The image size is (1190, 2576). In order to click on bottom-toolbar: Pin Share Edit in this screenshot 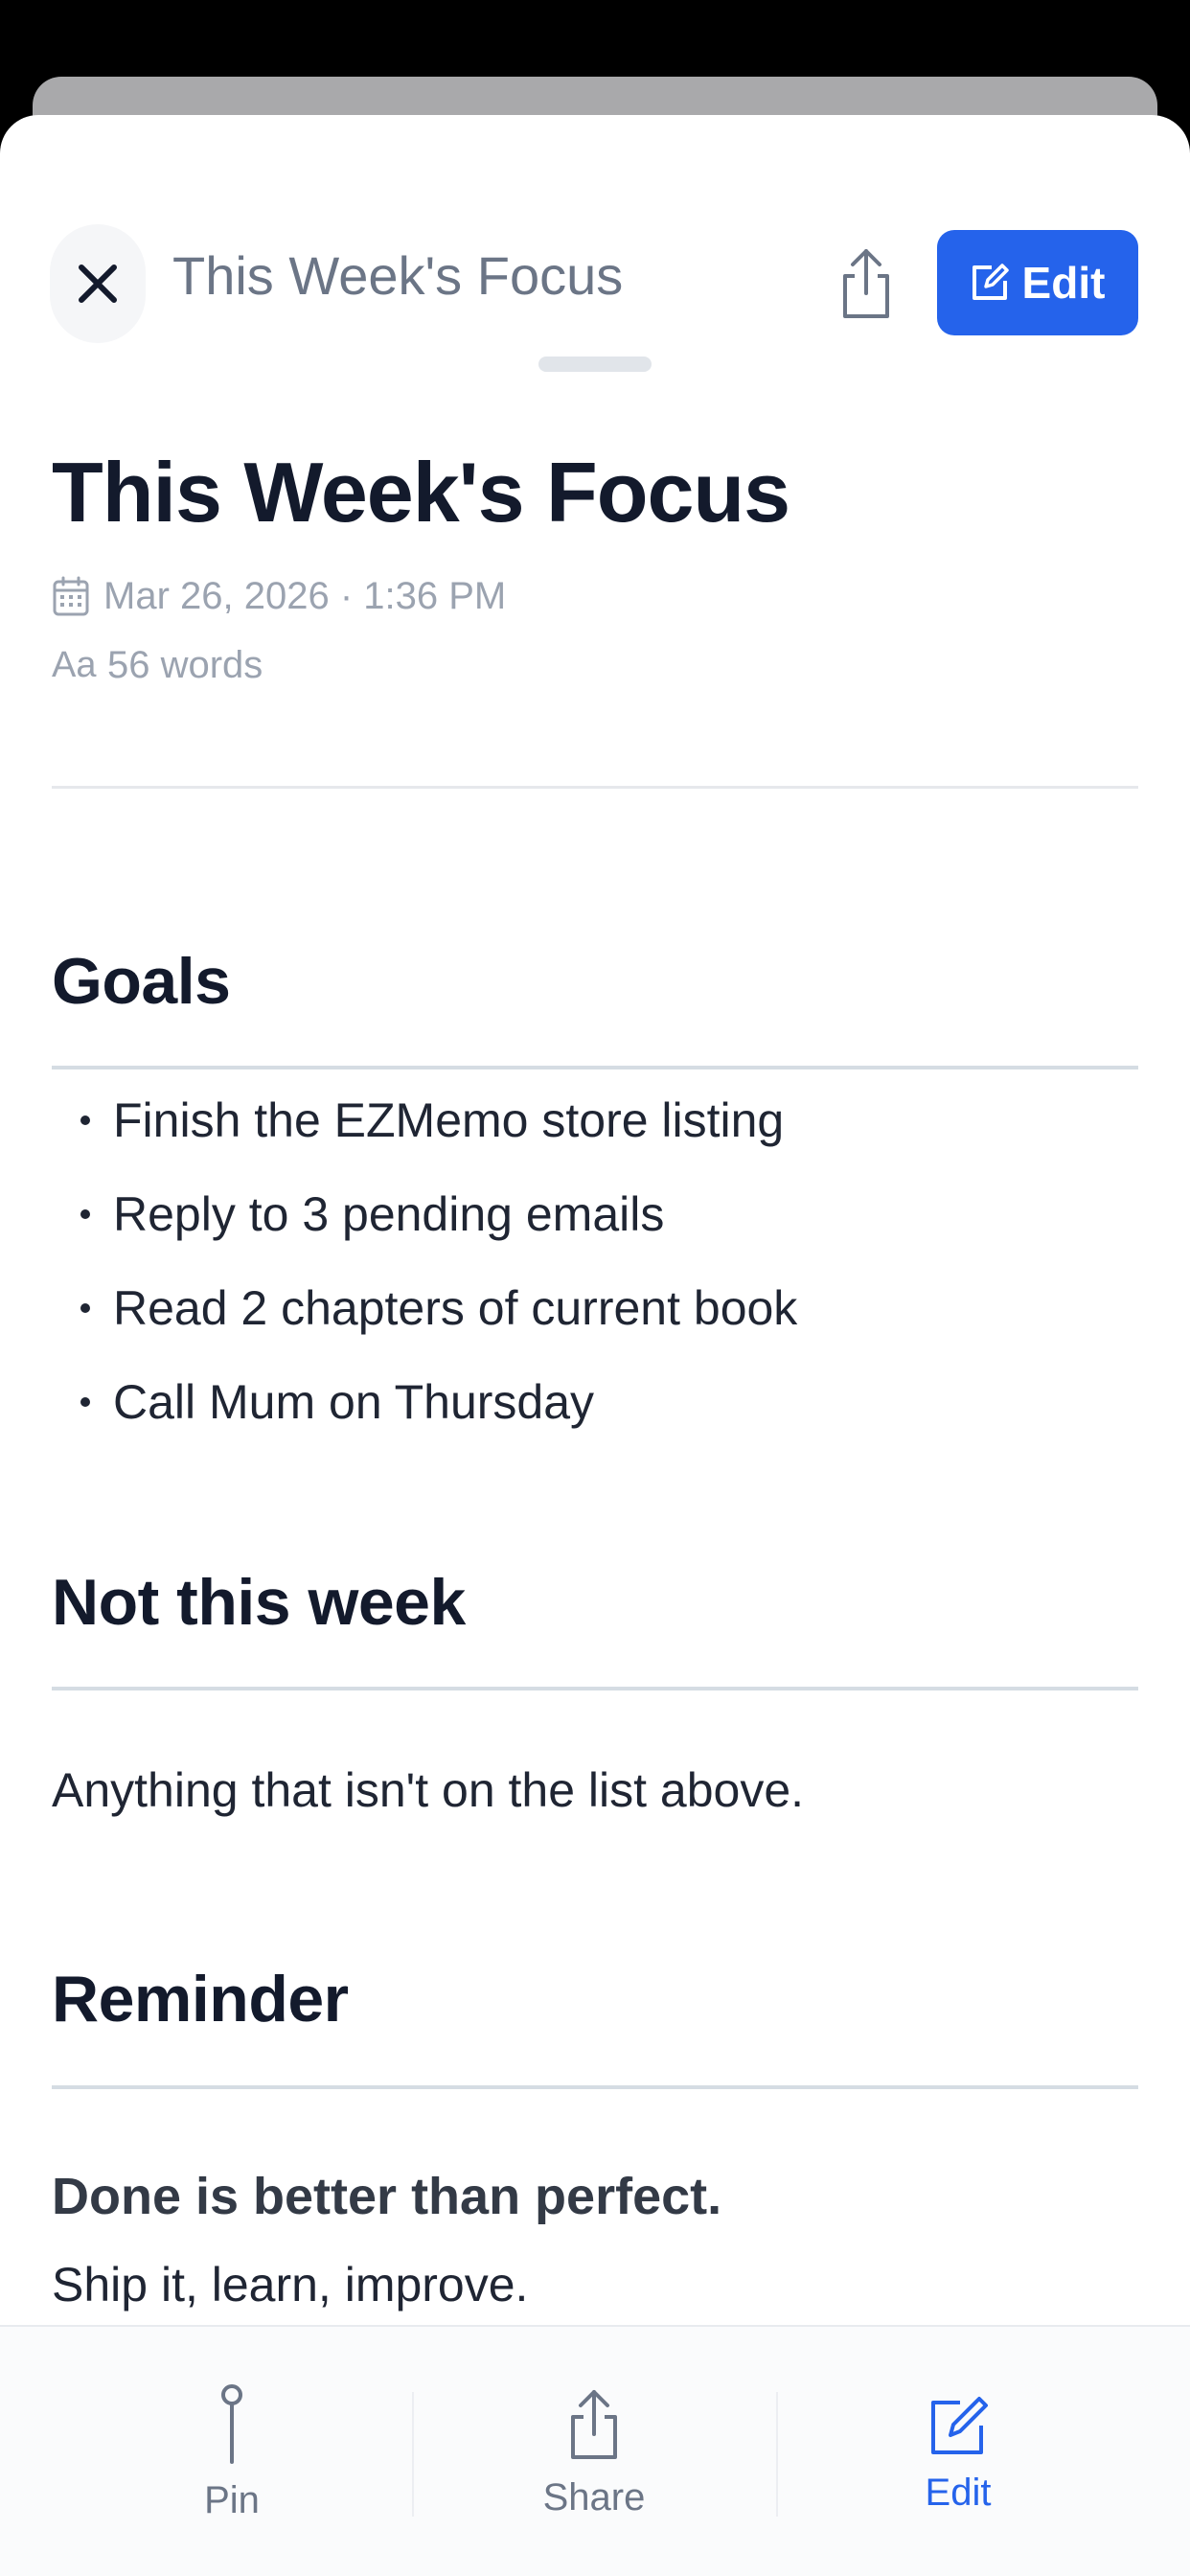, I will do `click(595, 2450)`.